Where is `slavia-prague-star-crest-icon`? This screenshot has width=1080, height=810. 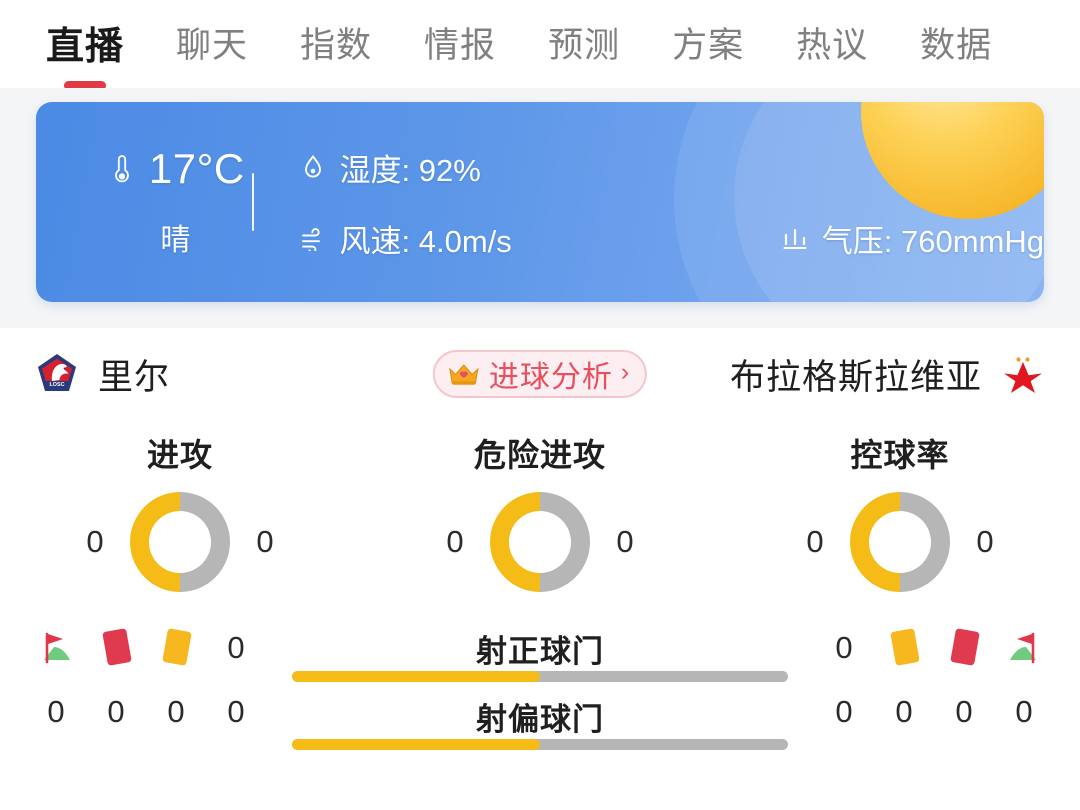 slavia-prague-star-crest-icon is located at coordinates (1023, 374).